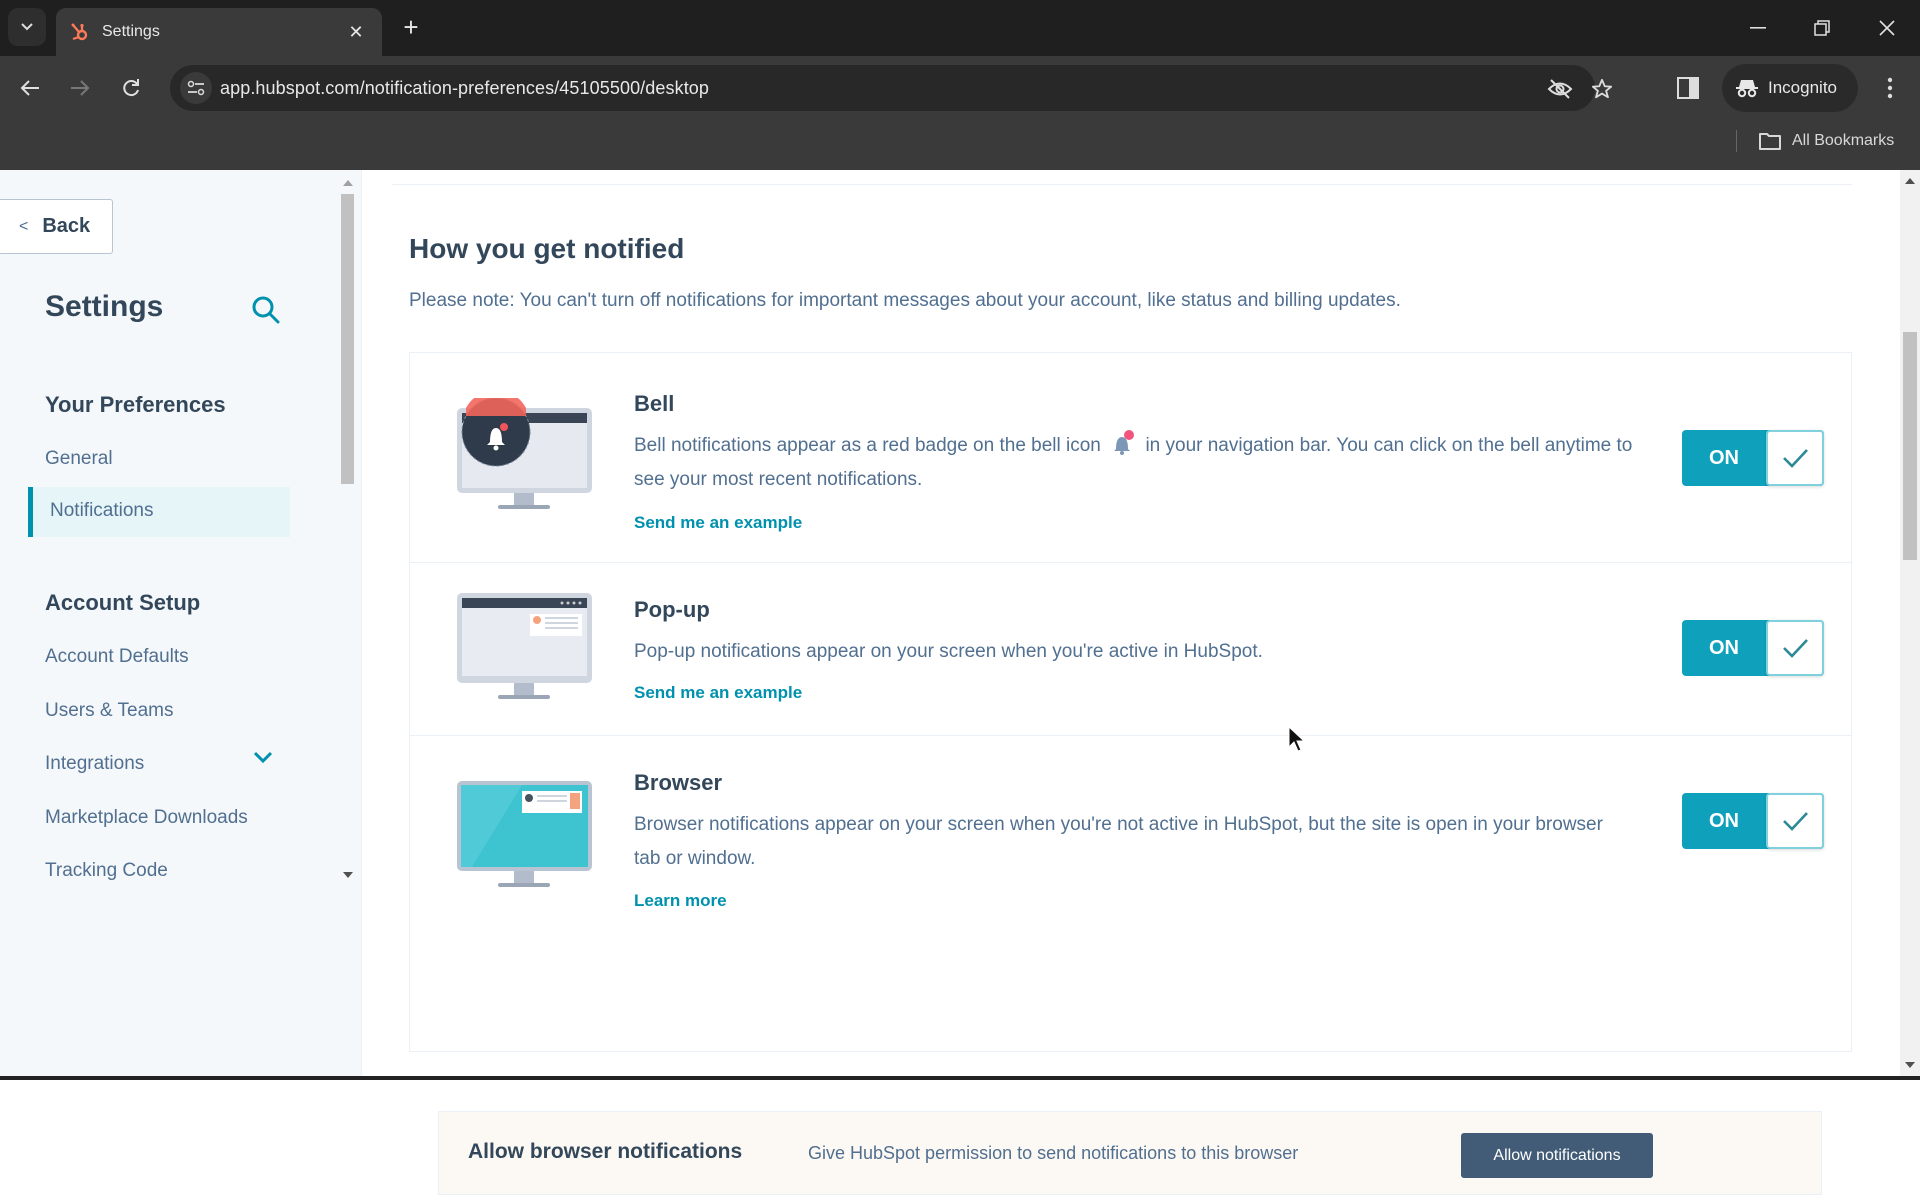 This screenshot has width=1920, height=1195. I want to click on hubspot-logo-icon, so click(79, 32).